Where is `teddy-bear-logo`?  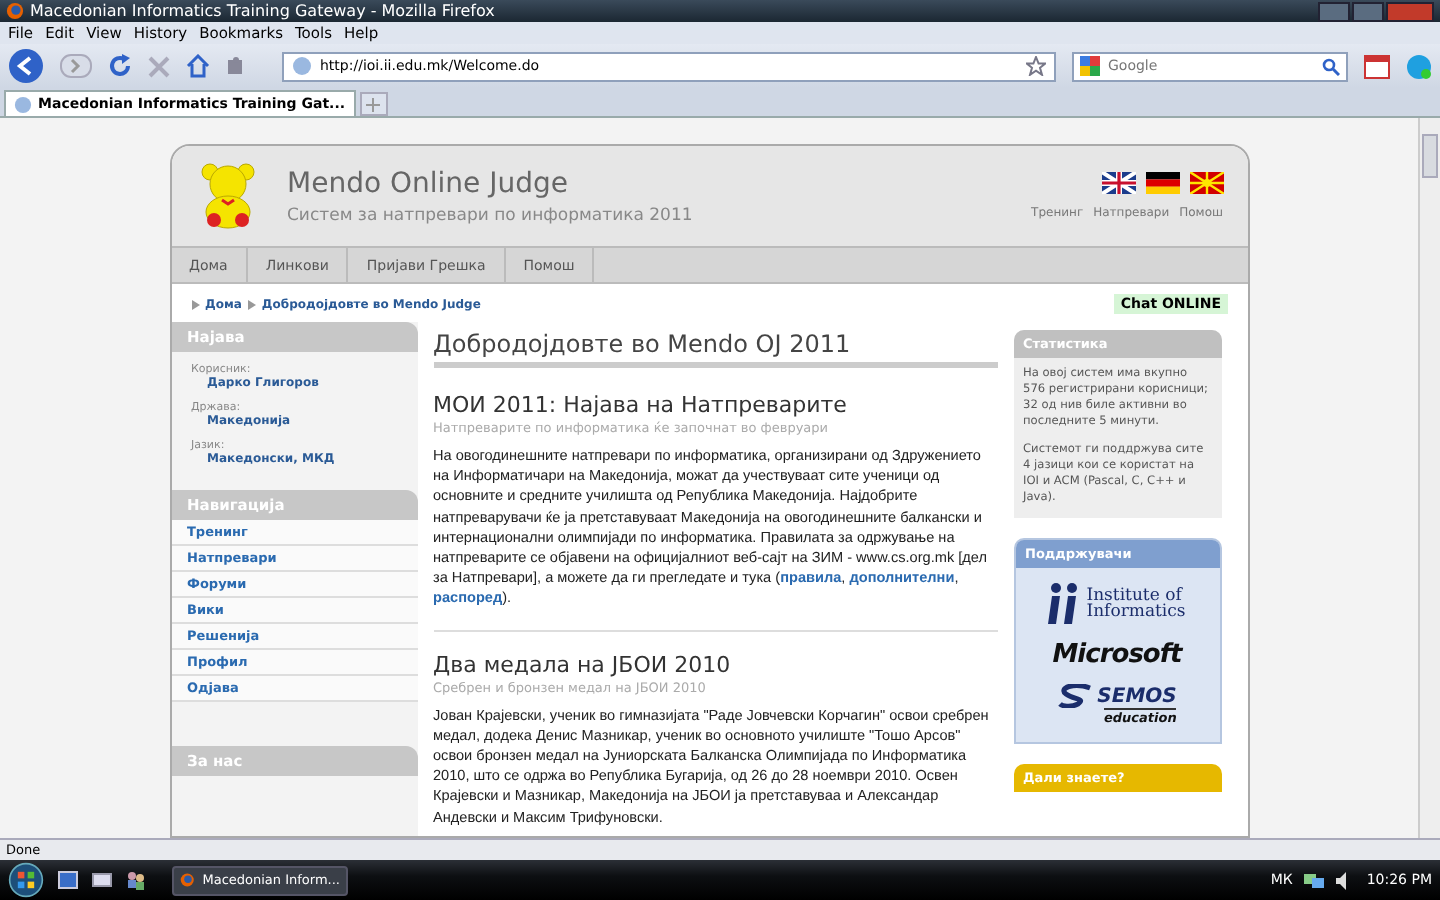 teddy-bear-logo is located at coordinates (227, 196).